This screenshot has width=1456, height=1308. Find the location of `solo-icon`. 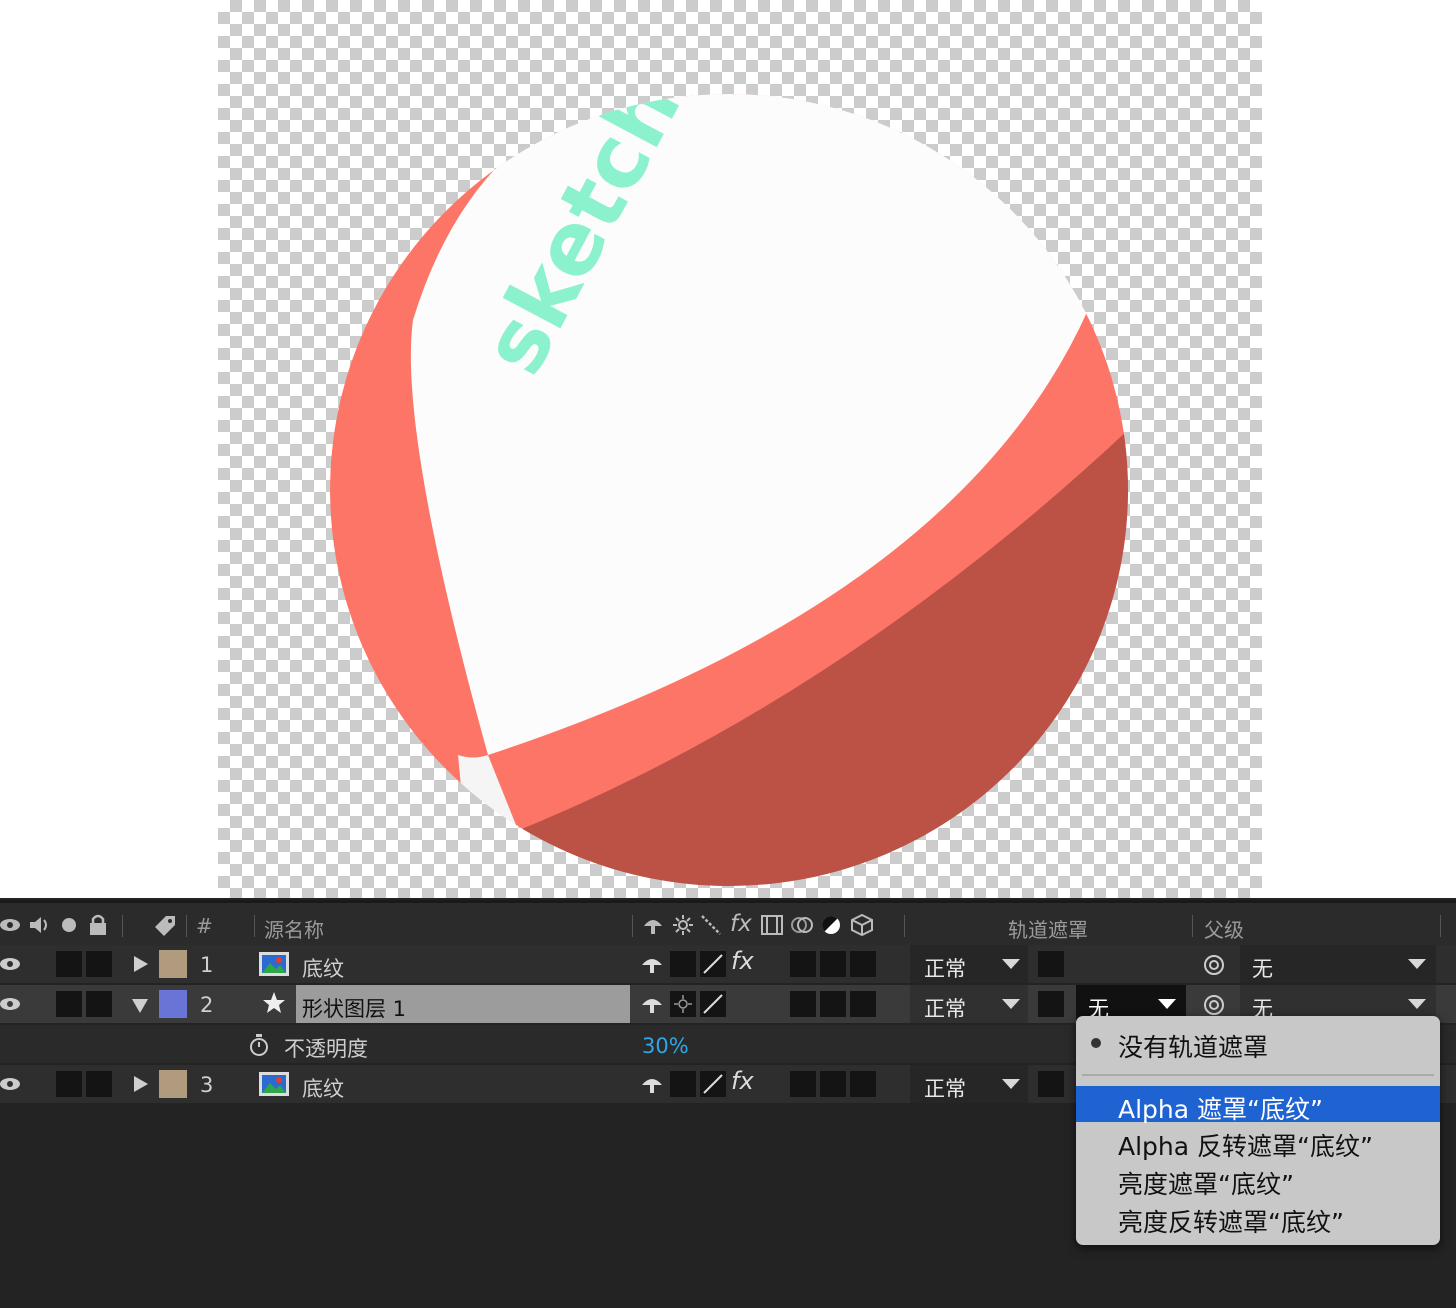

solo-icon is located at coordinates (69, 925).